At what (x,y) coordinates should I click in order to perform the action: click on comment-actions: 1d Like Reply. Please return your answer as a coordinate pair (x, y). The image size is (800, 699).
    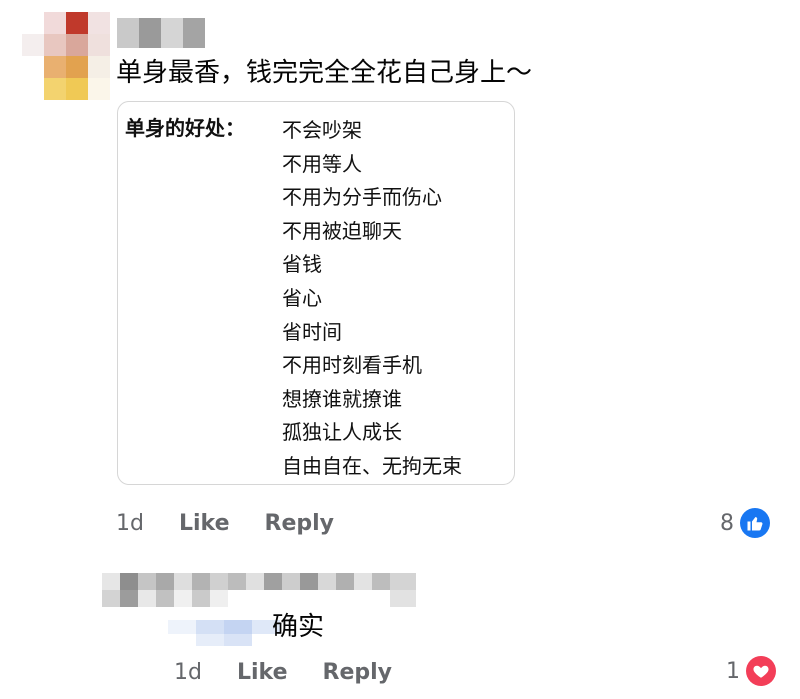
    Looking at the image, I should click on (225, 523).